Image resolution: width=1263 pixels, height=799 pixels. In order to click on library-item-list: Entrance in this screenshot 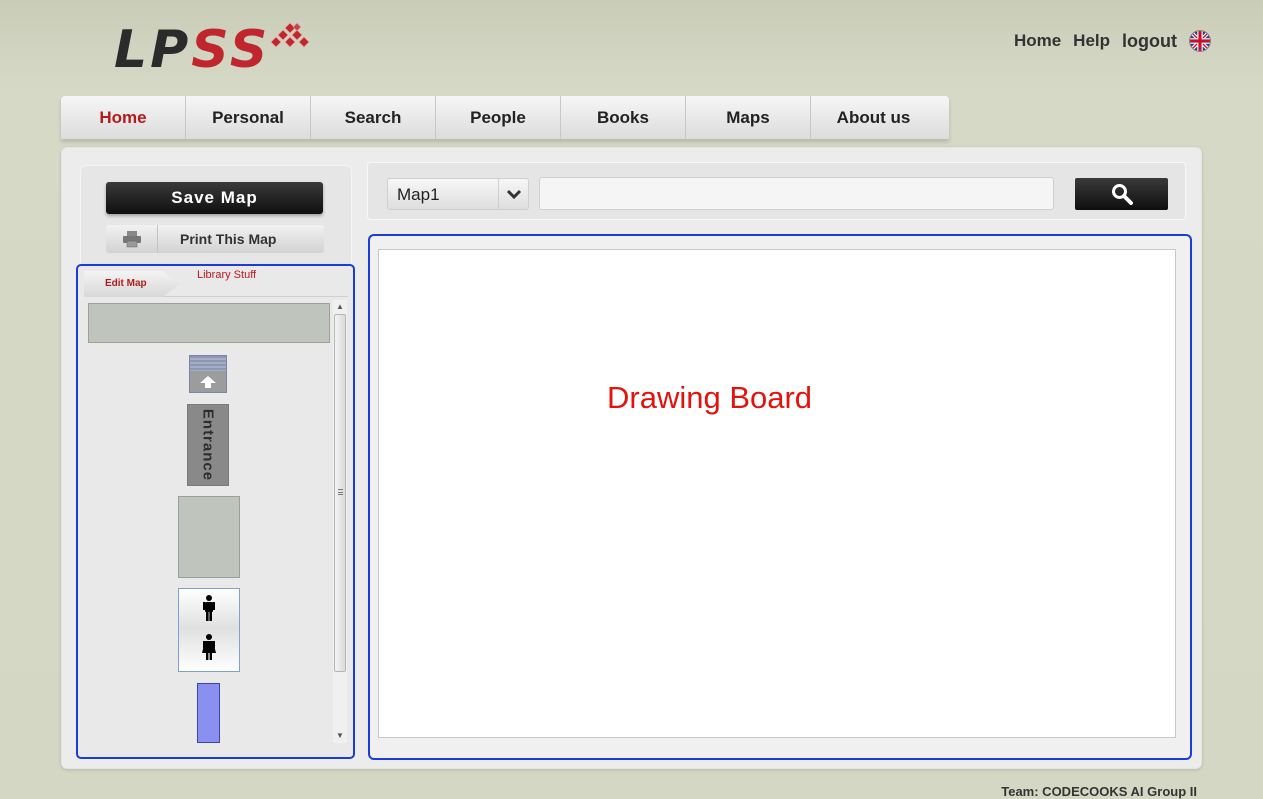, I will do `click(207, 521)`.